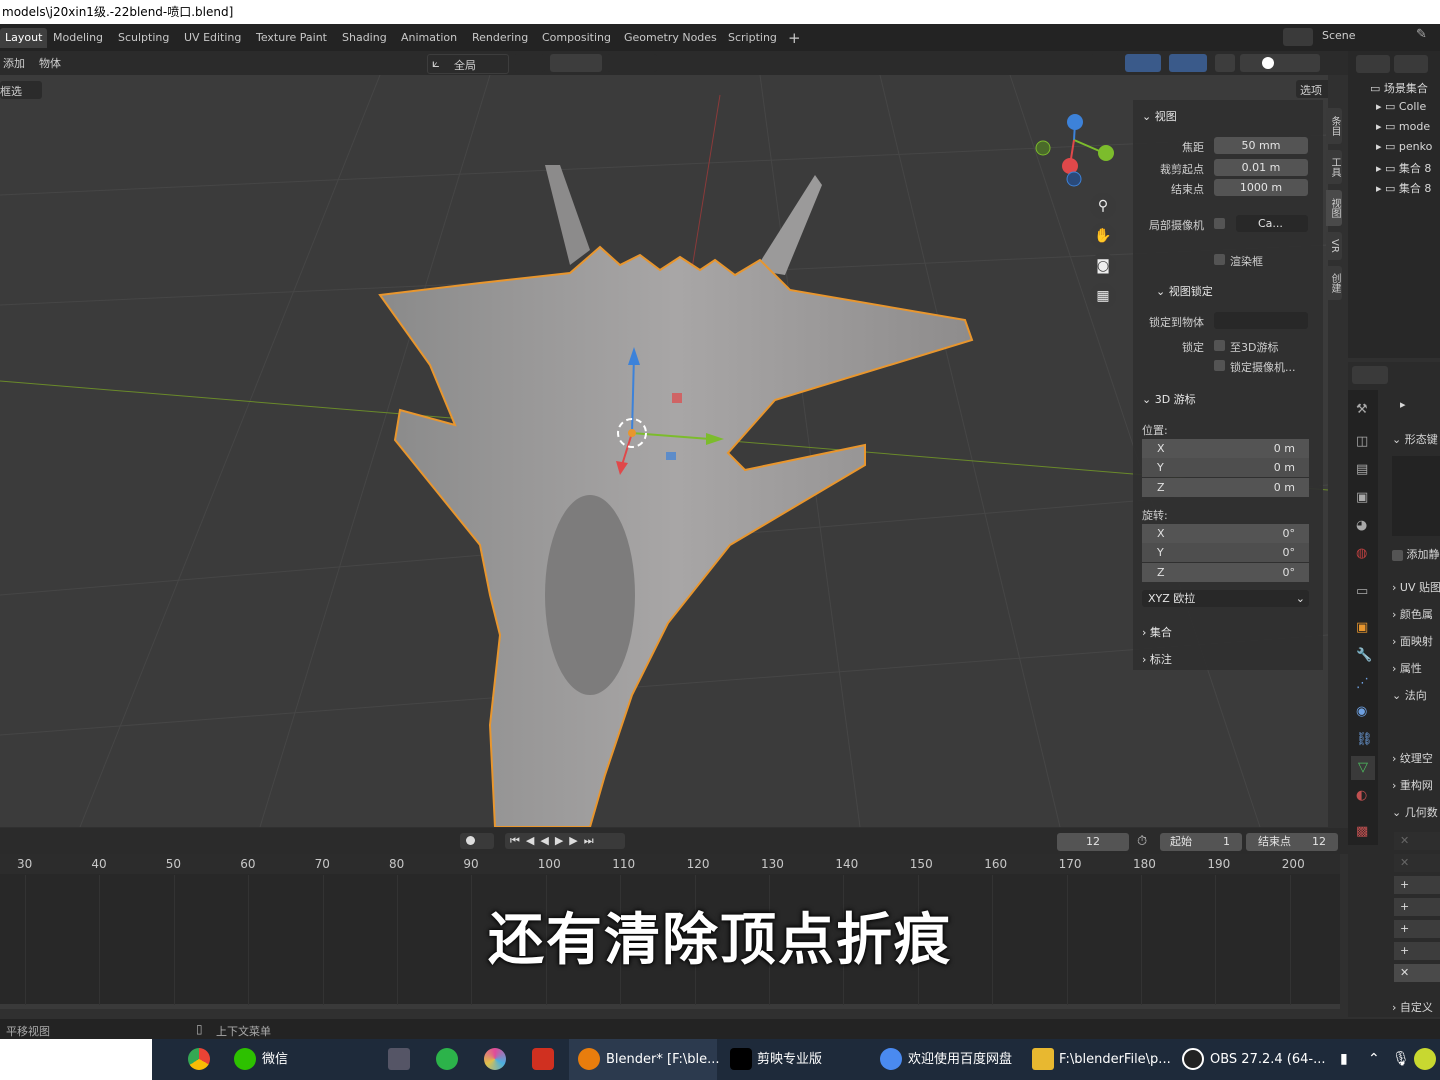 The height and width of the screenshot is (1080, 1440). I want to click on remesh-panel: › 重构网, so click(1412, 785).